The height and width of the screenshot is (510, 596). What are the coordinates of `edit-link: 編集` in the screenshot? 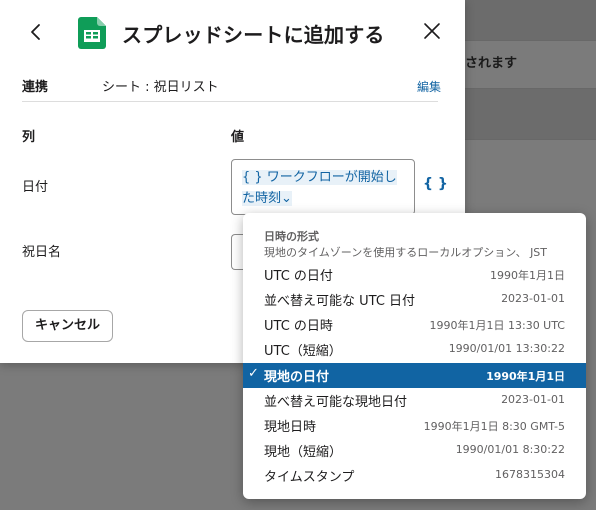 It's located at (429, 86).